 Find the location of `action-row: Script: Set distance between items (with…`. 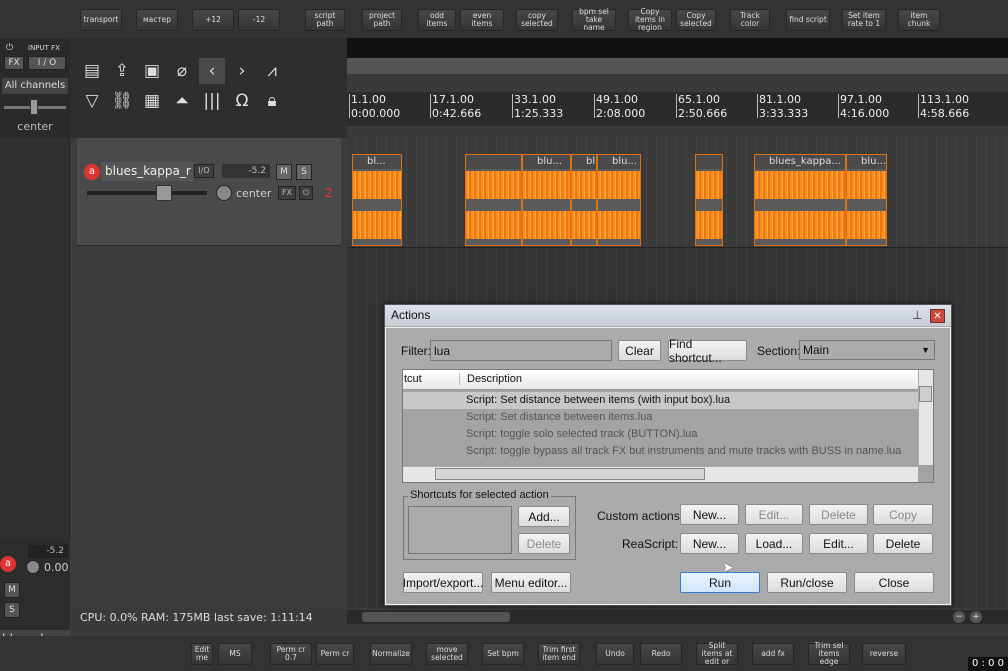

action-row: Script: Set distance between items (with… is located at coordinates (598, 400).